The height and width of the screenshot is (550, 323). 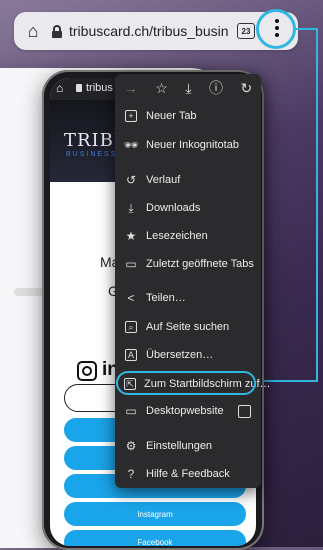 What do you see at coordinates (247, 88) in the screenshot?
I see `refresh-icon: ↻` at bounding box center [247, 88].